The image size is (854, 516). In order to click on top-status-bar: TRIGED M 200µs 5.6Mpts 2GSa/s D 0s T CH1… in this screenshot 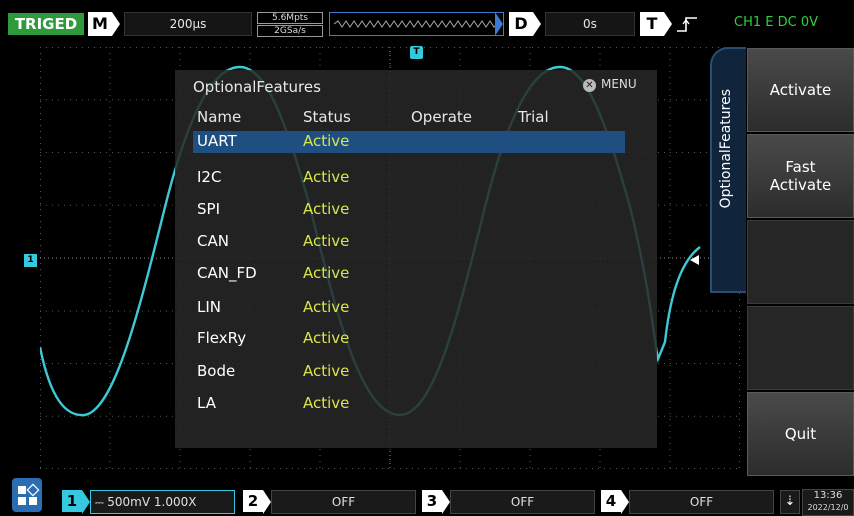, I will do `click(427, 18)`.